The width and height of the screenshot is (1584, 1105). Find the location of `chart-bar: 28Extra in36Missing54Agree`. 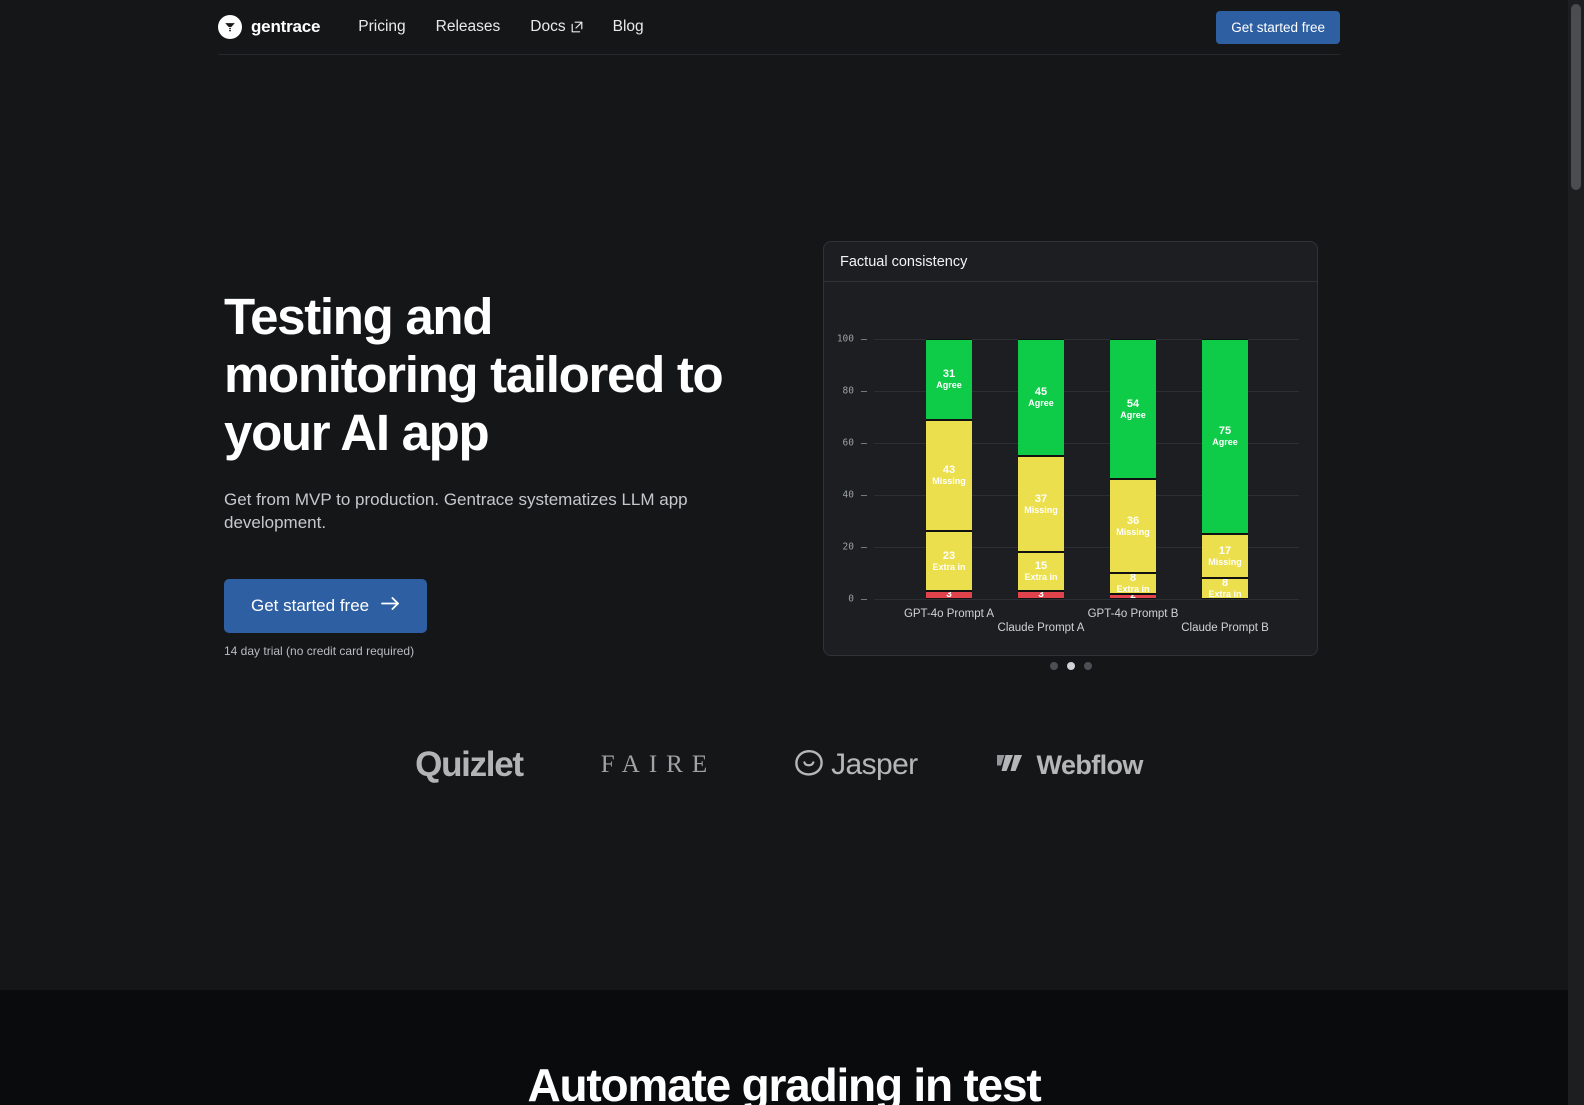

chart-bar: 28Extra in36Missing54Agree is located at coordinates (1133, 469).